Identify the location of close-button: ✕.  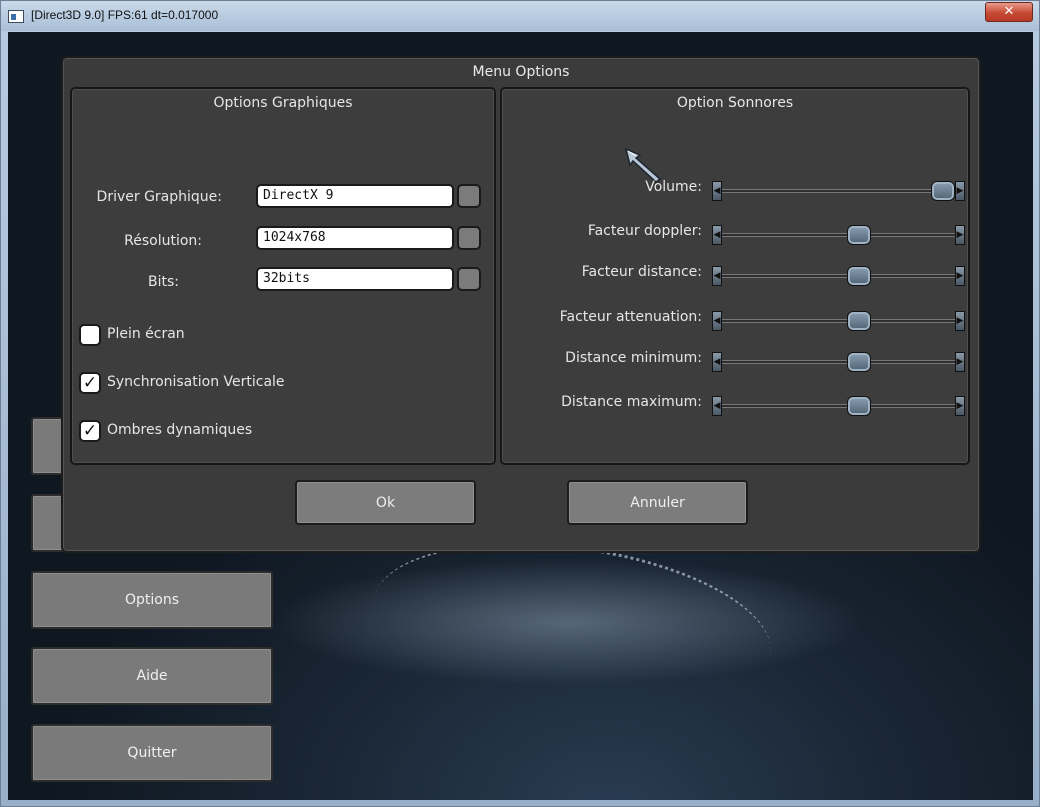
(1009, 12).